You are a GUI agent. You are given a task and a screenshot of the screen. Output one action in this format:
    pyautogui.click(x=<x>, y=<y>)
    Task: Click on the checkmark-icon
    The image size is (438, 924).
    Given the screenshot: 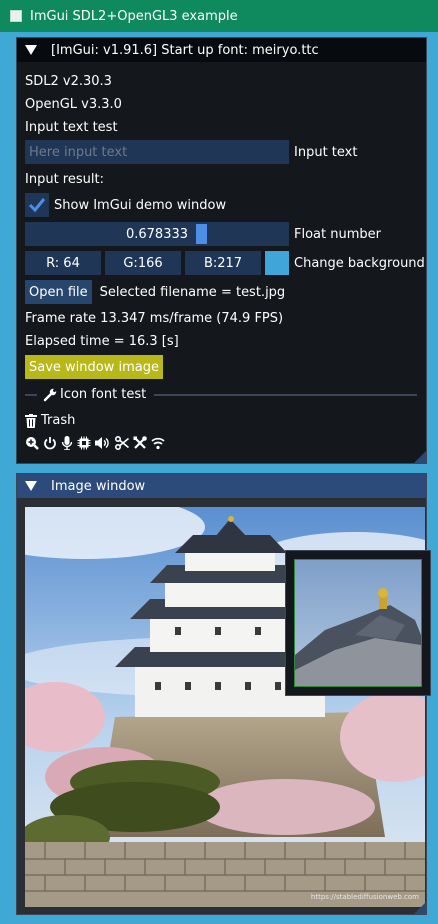 What is the action you would take?
    pyautogui.click(x=37, y=205)
    